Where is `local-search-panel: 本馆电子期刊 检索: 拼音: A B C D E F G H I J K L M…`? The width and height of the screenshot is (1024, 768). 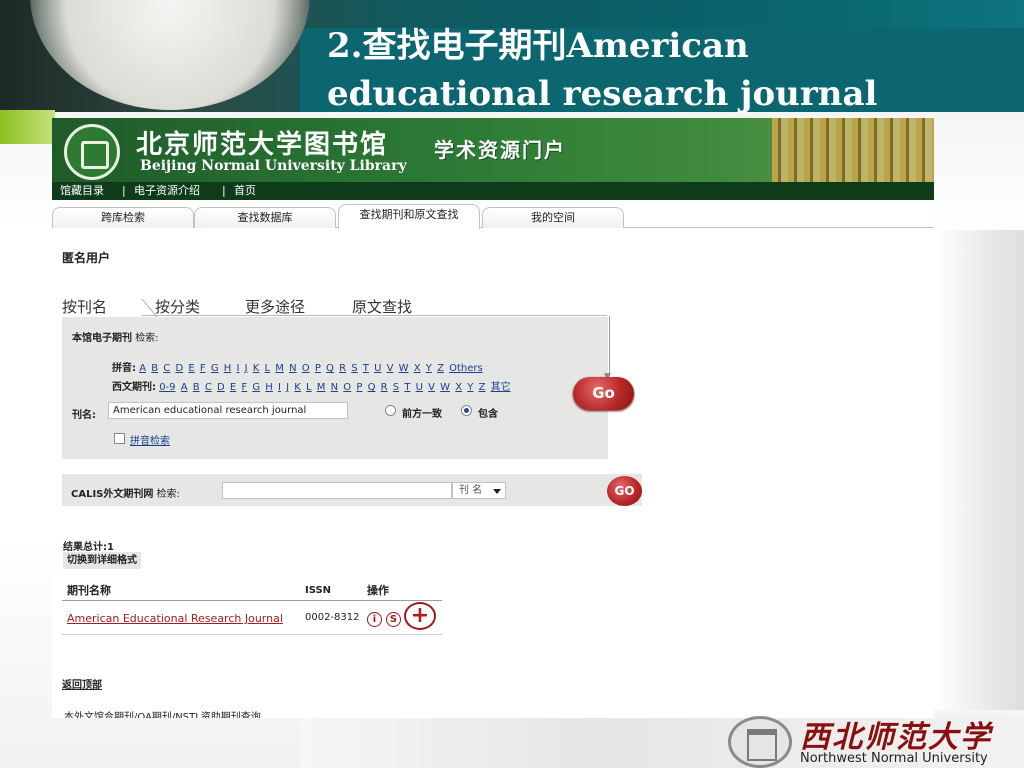 local-search-panel: 本馆电子期刊 检索: 拼音: A B C D E F G H I J K L M… is located at coordinates (335, 388).